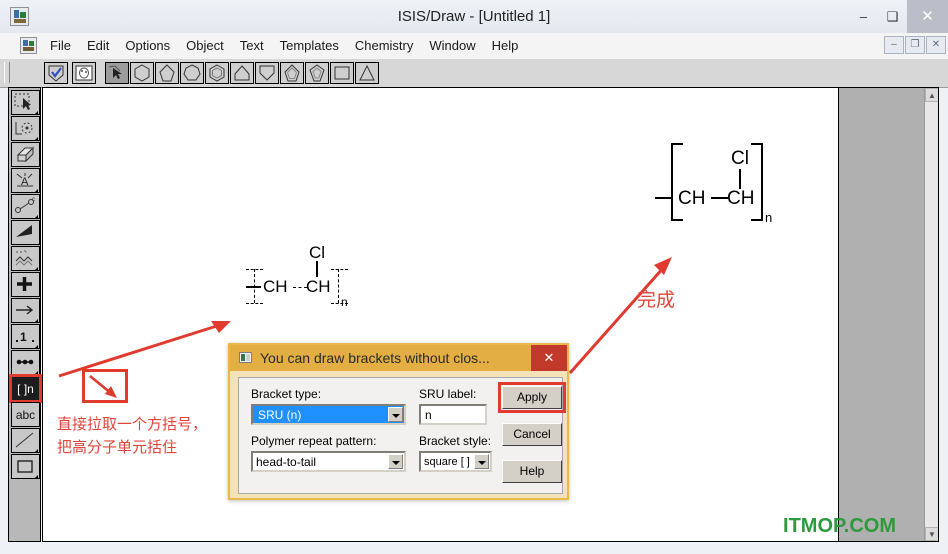 This screenshot has width=948, height=554. I want to click on dialog-window-icon, so click(245, 357).